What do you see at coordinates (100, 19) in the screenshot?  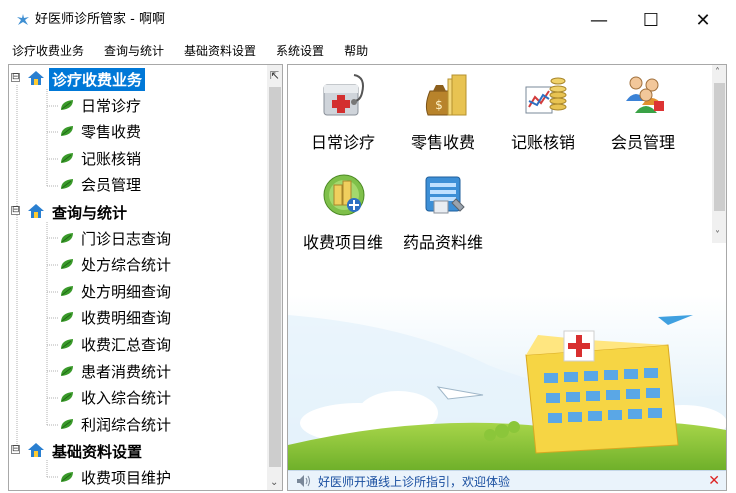 I see `window-title: 好医师诊所管家 - 啊啊` at bounding box center [100, 19].